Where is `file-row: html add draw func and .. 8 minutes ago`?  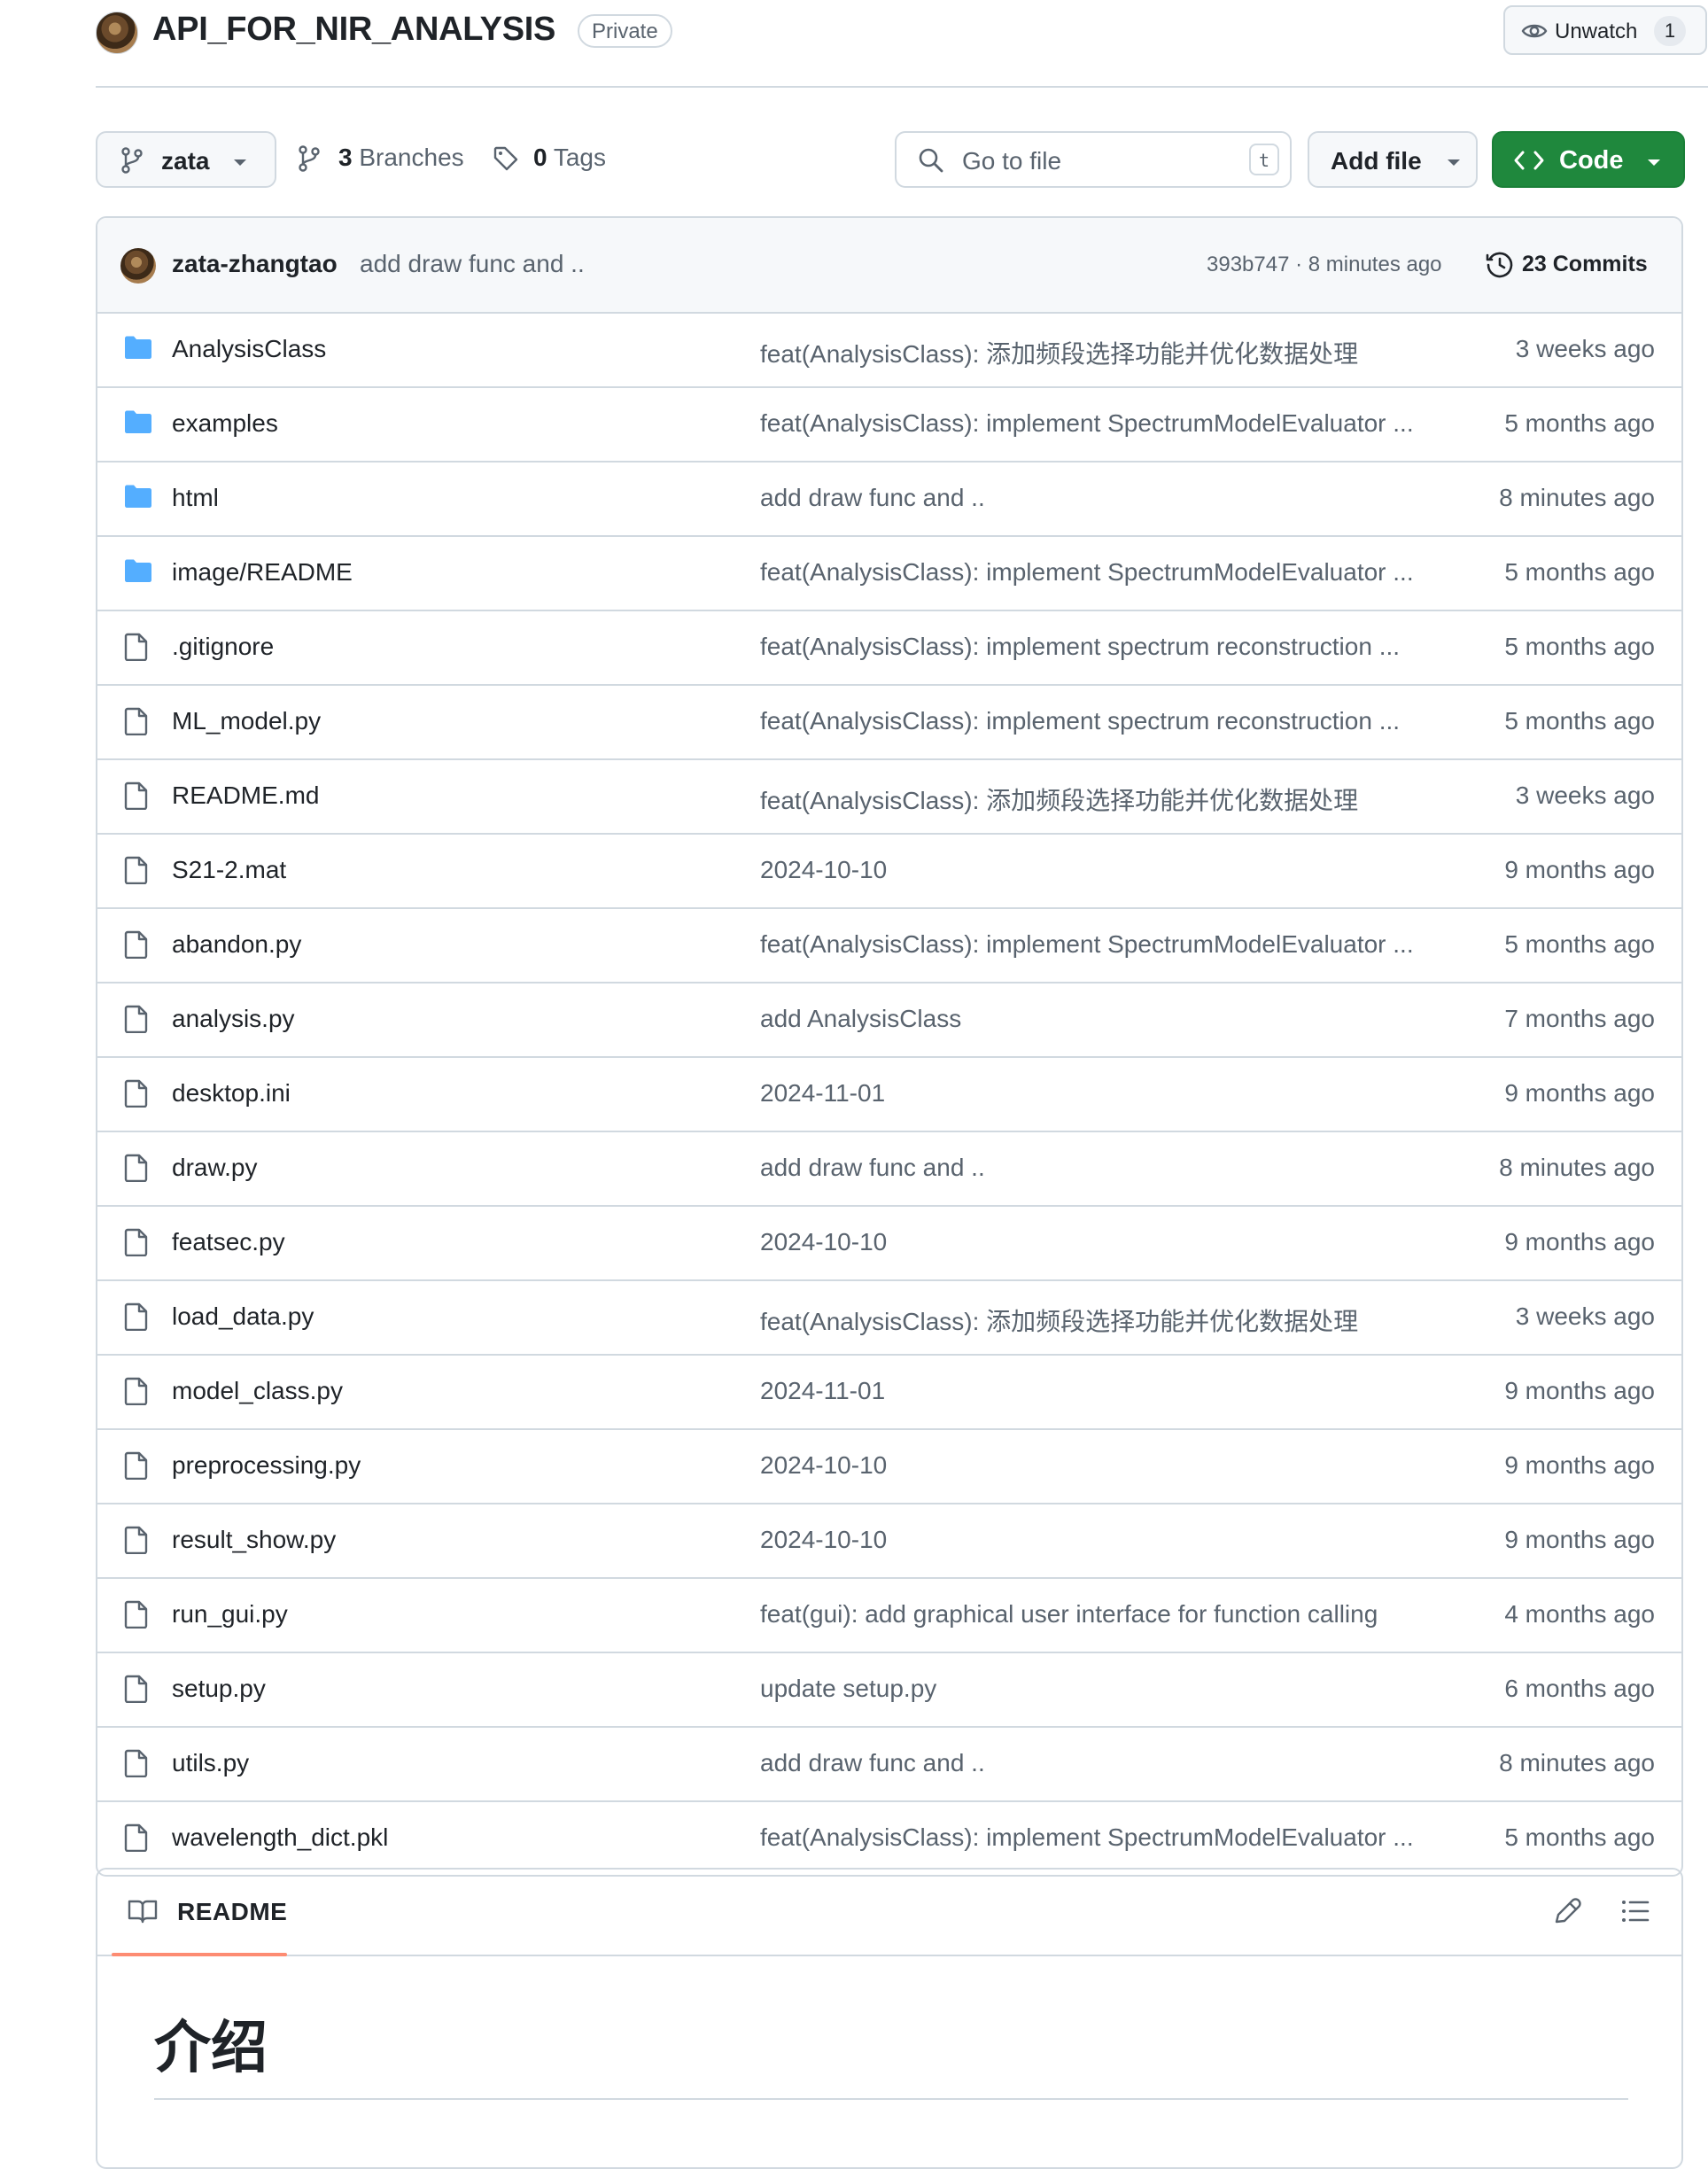 file-row: html add draw func and .. 8 minutes ago is located at coordinates (889, 498).